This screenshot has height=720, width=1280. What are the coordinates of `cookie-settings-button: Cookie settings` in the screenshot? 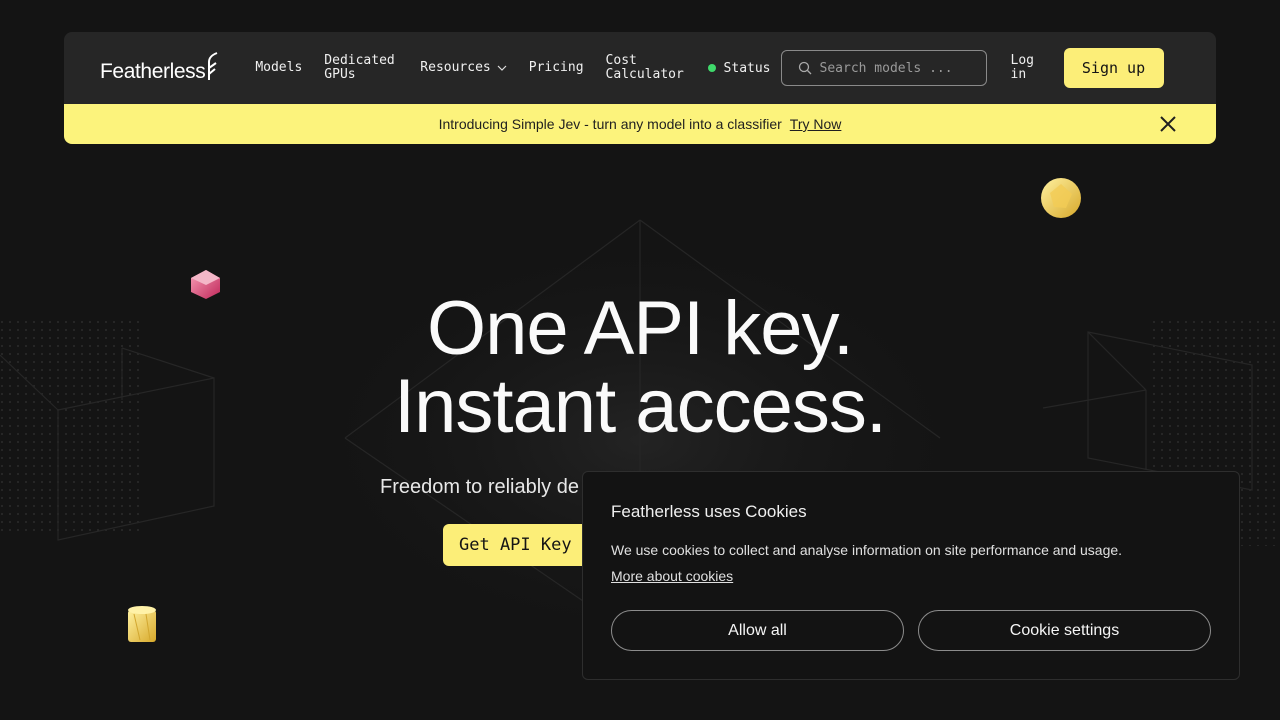 It's located at (1064, 630).